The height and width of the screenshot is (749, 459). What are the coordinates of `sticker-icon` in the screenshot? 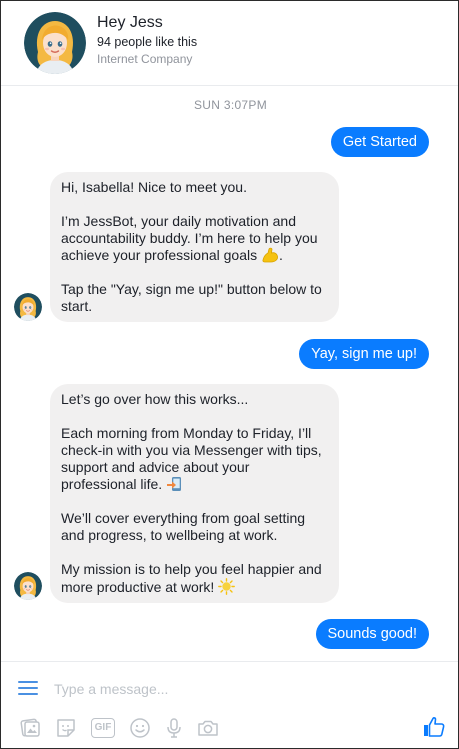 It's located at (66, 728).